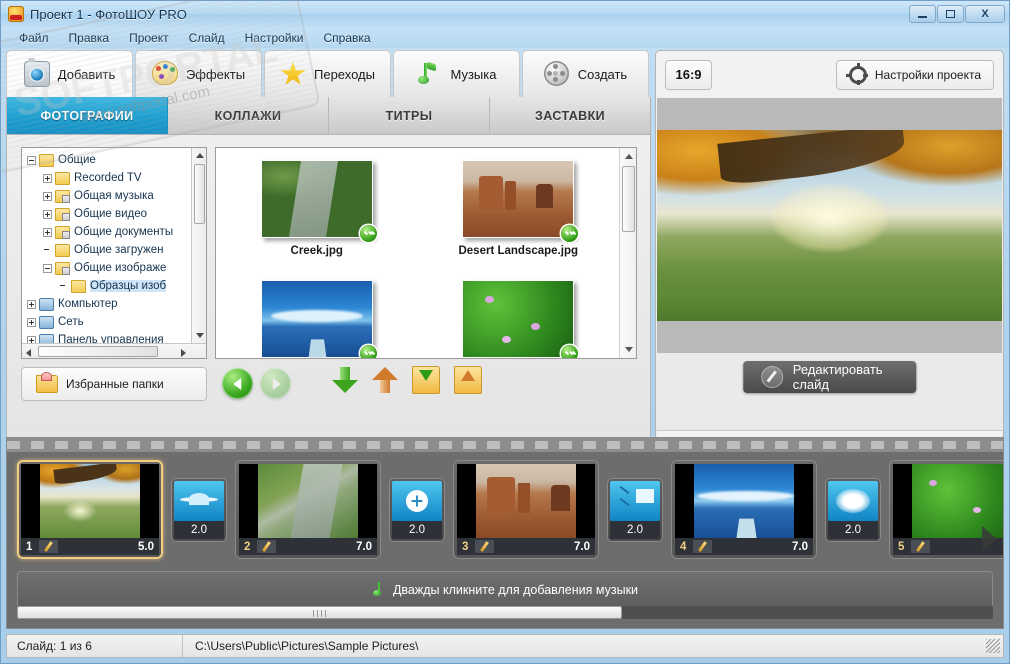  I want to click on file-item: Forest Flowers.jpg, so click(519, 319).